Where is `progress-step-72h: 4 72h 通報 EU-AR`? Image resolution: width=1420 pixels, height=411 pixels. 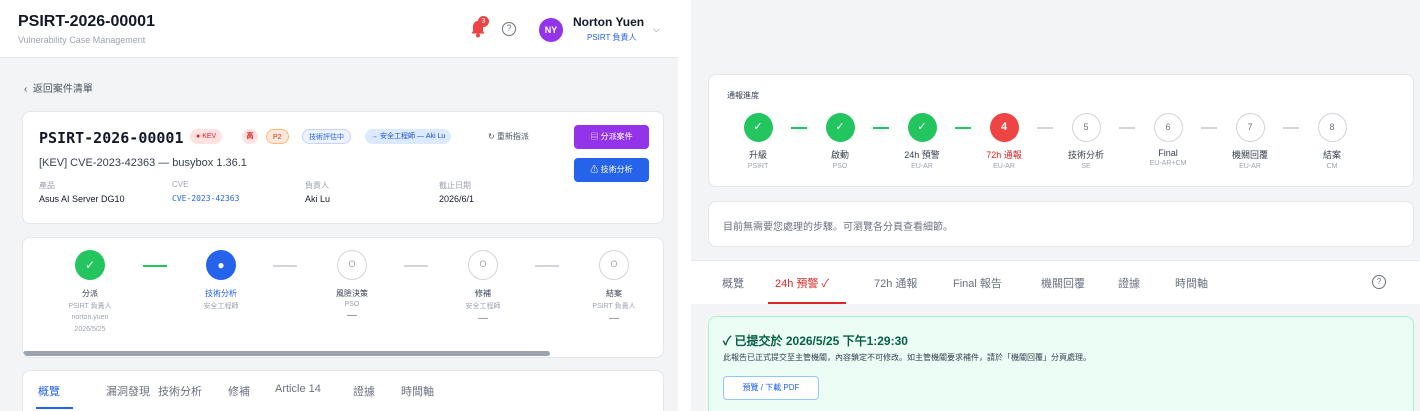 progress-step-72h: 4 72h 通報 EU-AR is located at coordinates (1004, 141).